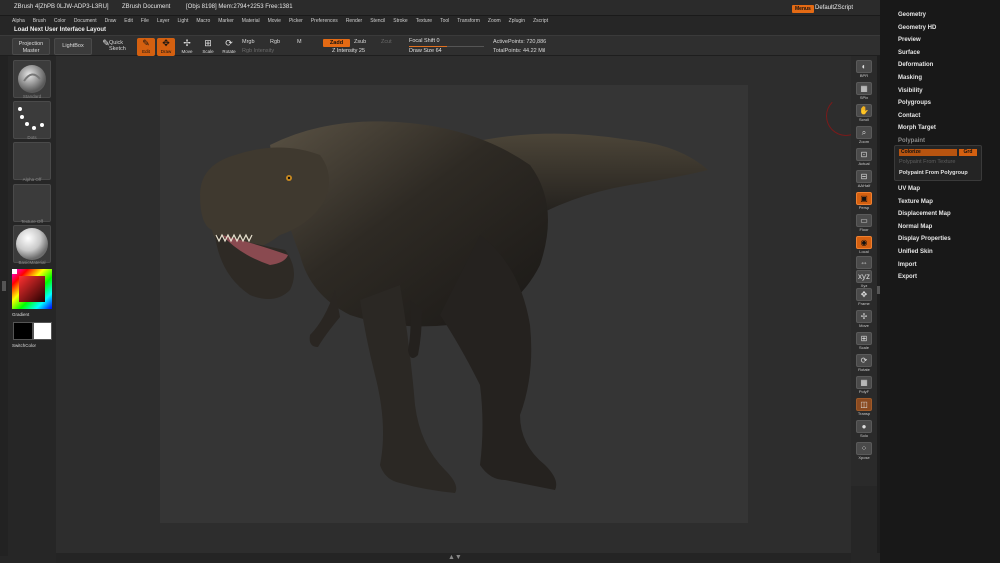  I want to click on palette-item-display-properties: Display Properties, so click(948, 239).